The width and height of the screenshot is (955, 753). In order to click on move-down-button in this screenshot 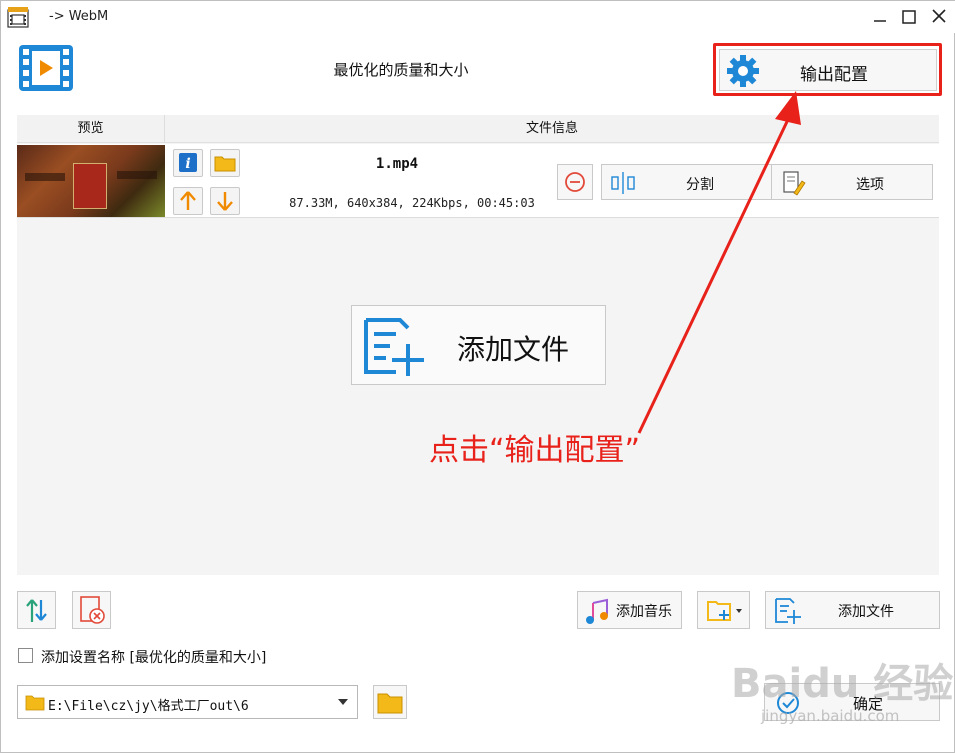, I will do `click(225, 201)`.